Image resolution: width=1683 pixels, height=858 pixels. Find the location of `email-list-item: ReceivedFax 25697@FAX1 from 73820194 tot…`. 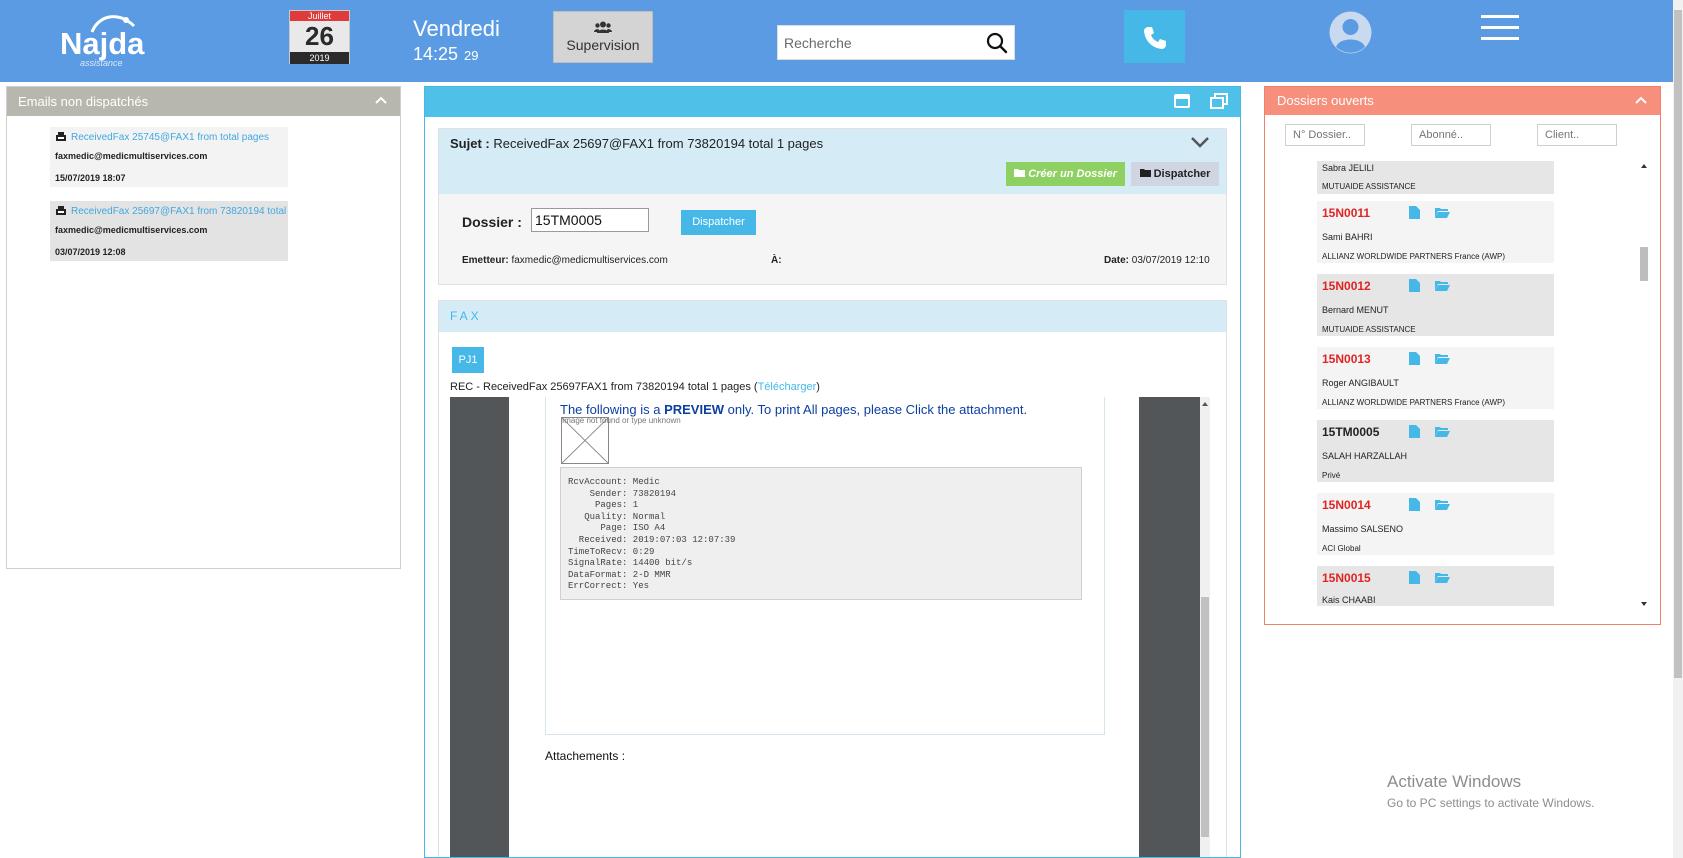

email-list-item: ReceivedFax 25697@FAX1 from 73820194 tot… is located at coordinates (169, 231).